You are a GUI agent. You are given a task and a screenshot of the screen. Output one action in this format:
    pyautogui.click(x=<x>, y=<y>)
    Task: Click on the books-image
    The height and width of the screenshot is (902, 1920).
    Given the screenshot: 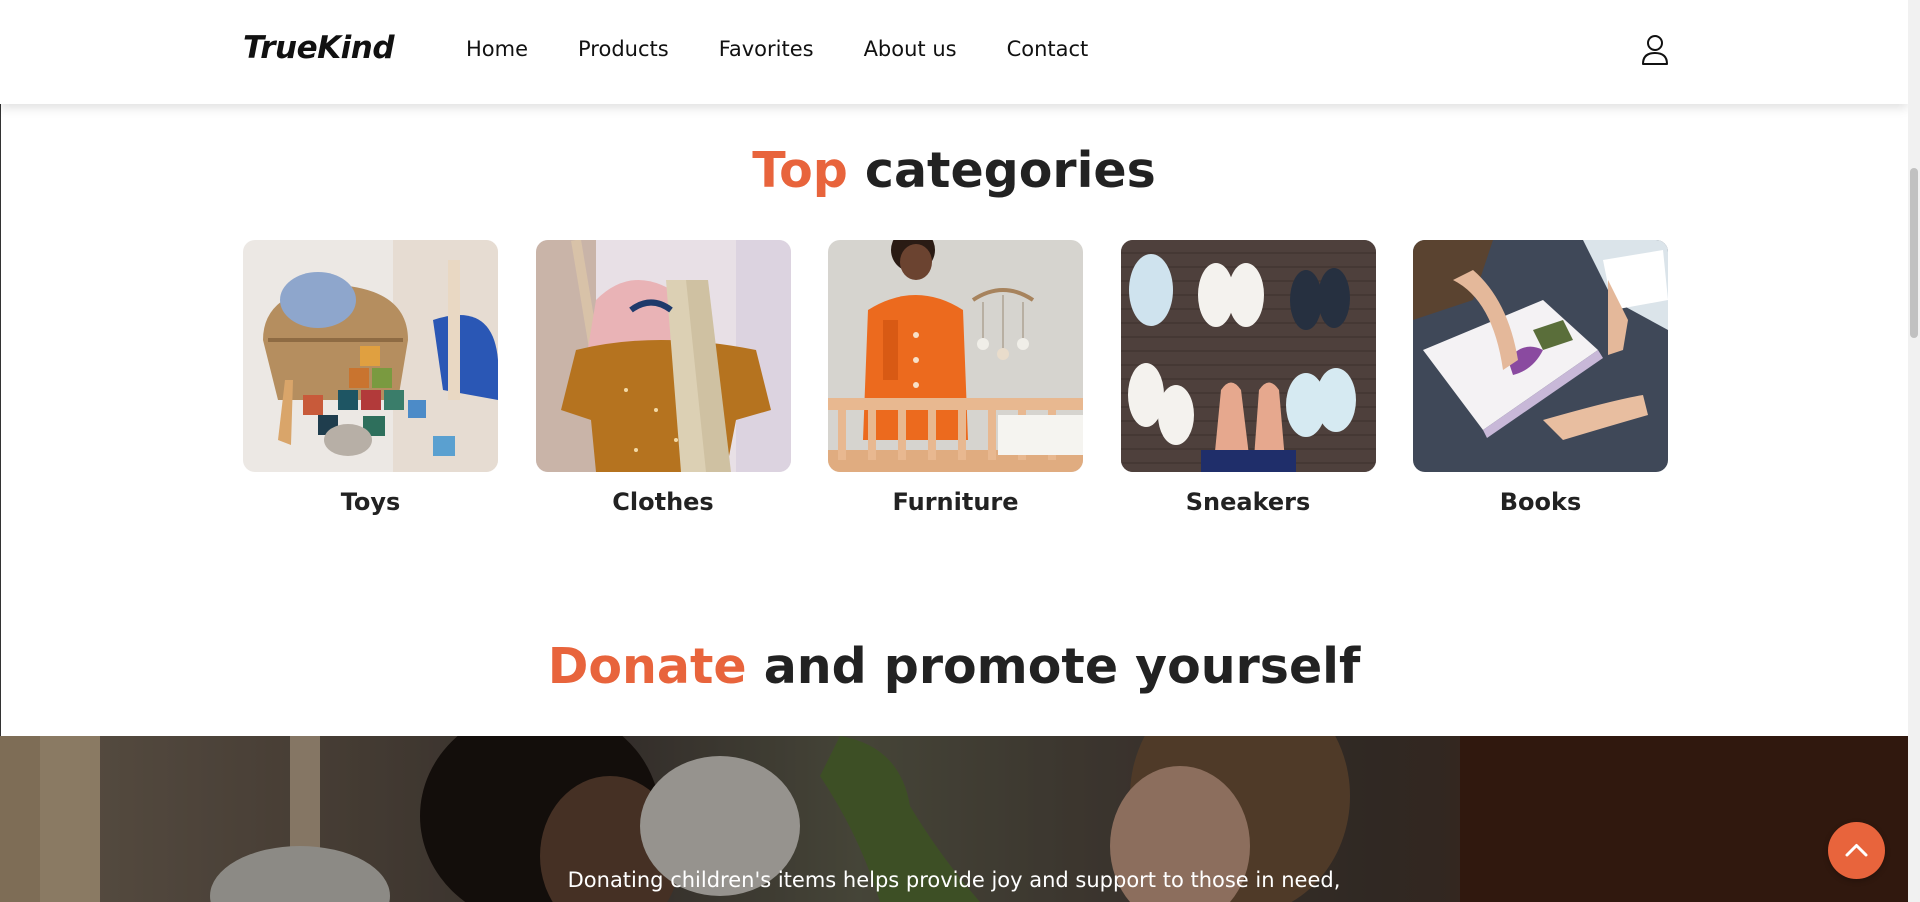 What is the action you would take?
    pyautogui.click(x=1540, y=356)
    